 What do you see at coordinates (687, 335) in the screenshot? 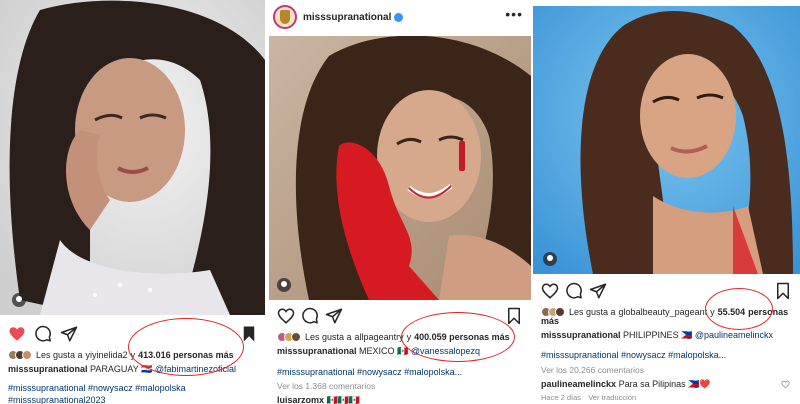
I see `flag-icon: 🇵🇭` at bounding box center [687, 335].